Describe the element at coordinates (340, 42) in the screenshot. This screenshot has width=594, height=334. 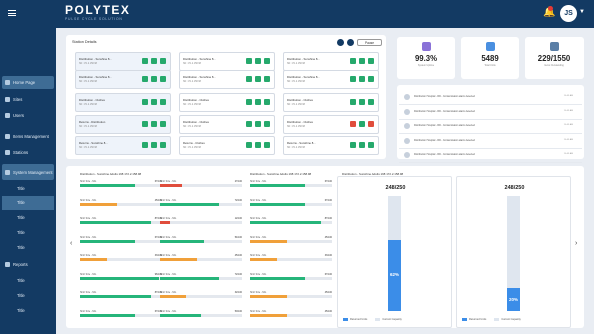
I see `refresh-icon` at that location.